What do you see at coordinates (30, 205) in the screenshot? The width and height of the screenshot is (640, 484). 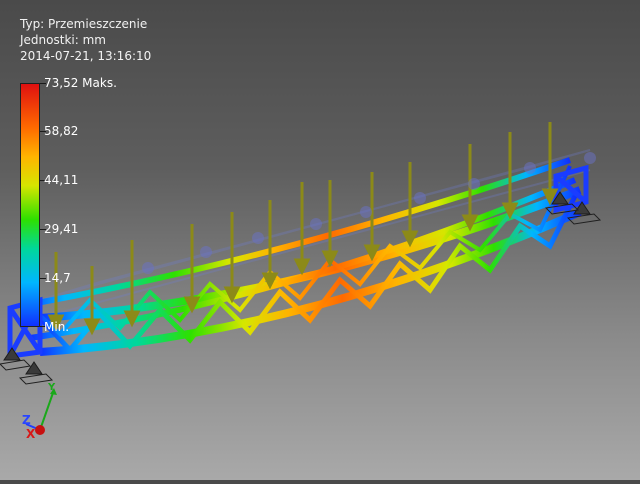 I see `color-legend-bar` at bounding box center [30, 205].